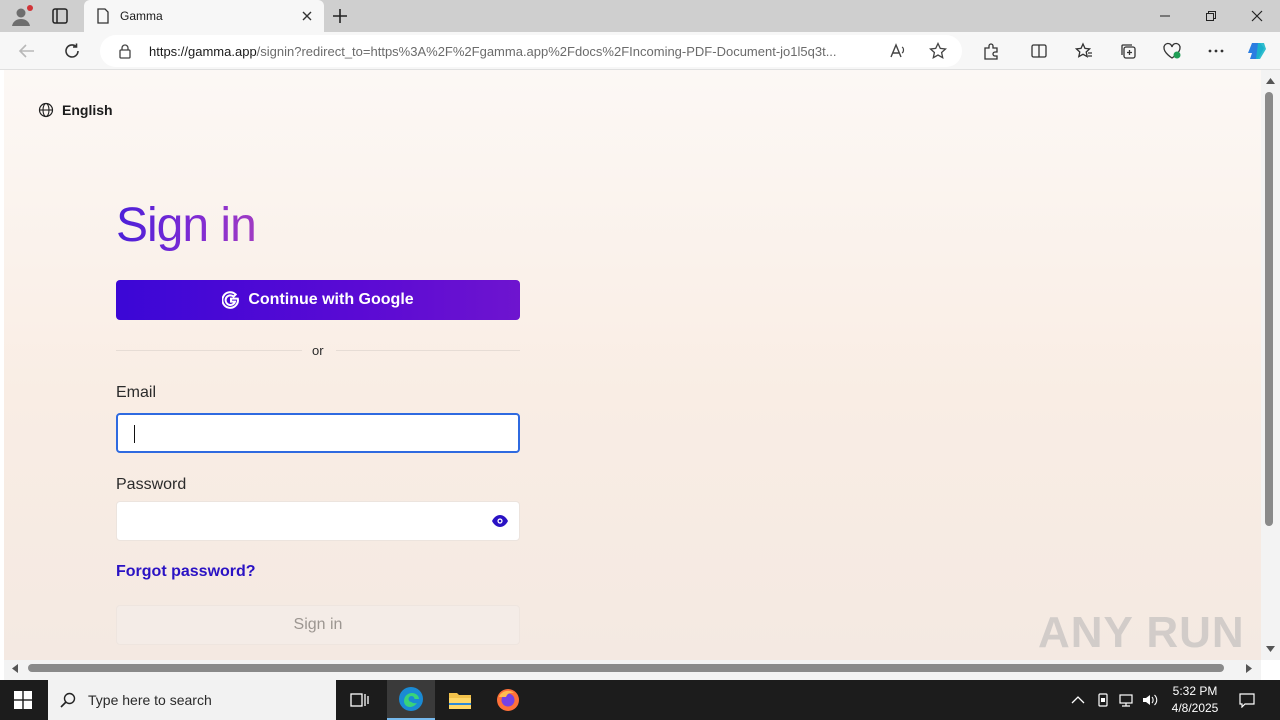 This screenshot has height=720, width=1280. Describe the element at coordinates (186, 572) in the screenshot. I see `forgot-password-link: Forgot password?` at that location.